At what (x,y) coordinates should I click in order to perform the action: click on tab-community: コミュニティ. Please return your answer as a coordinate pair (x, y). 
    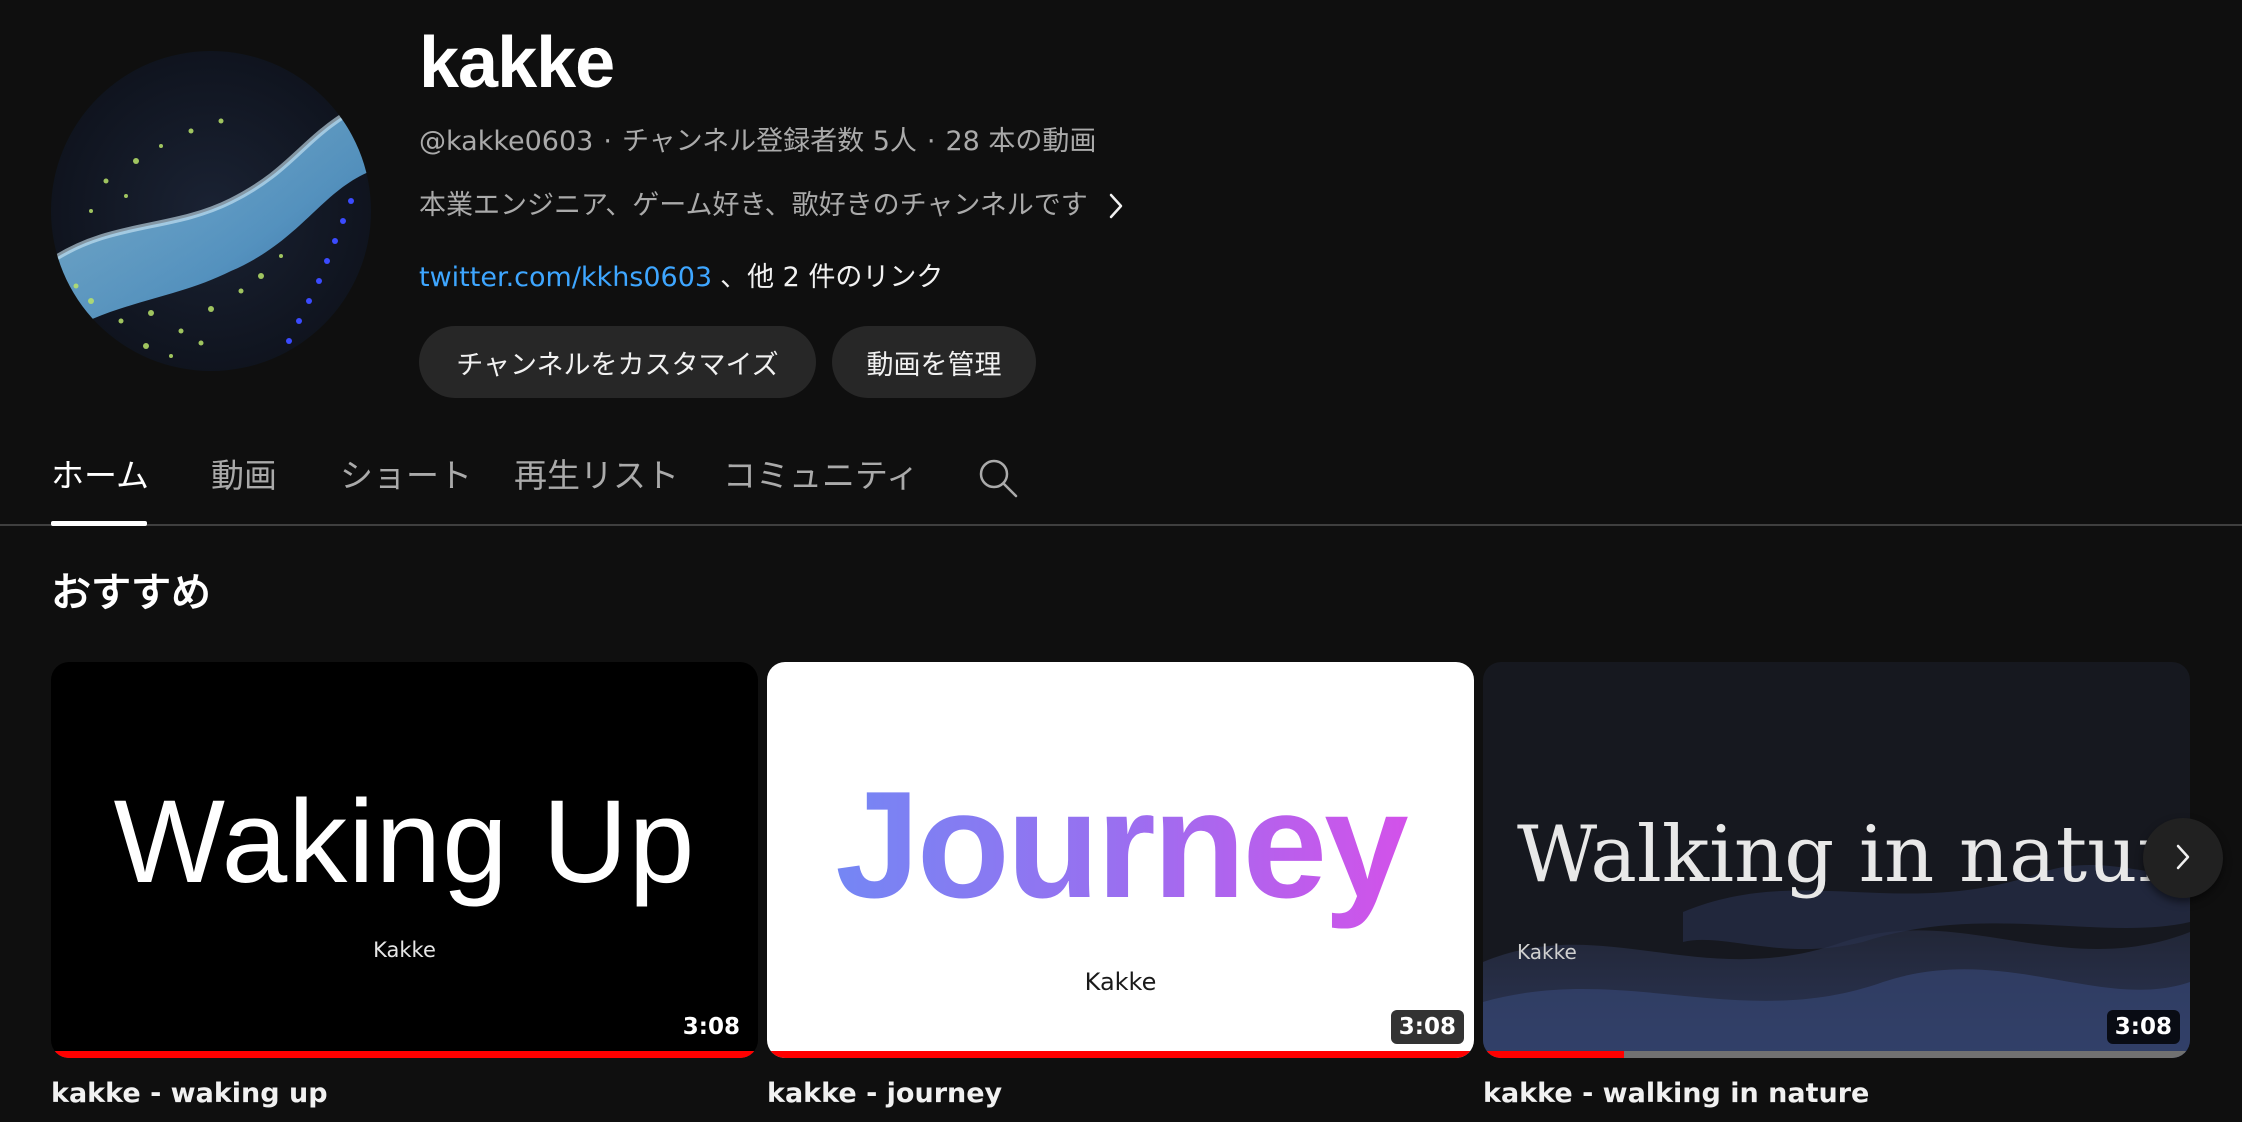
    Looking at the image, I should click on (821, 490).